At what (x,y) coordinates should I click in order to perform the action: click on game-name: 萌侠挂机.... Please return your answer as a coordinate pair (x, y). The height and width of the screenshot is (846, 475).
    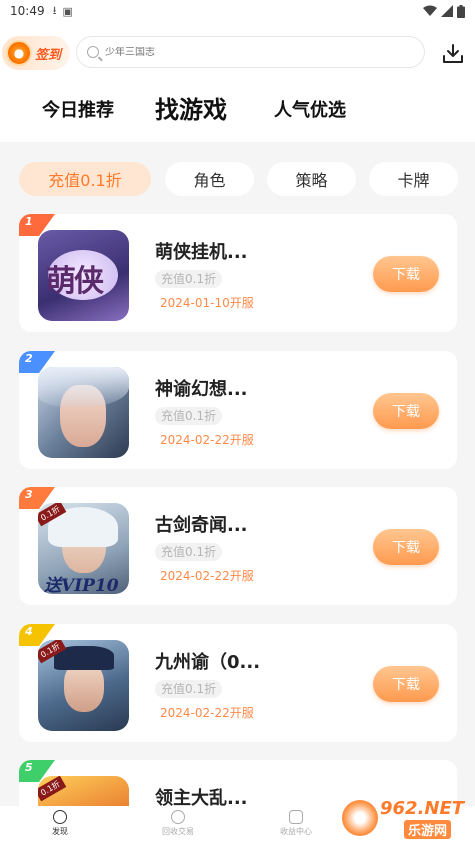
    Looking at the image, I should click on (201, 252).